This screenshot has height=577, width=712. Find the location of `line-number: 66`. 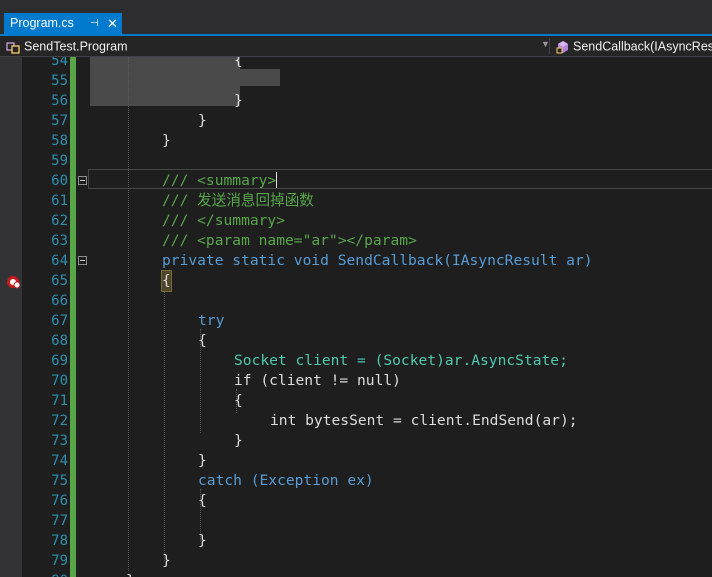

line-number: 66 is located at coordinates (59, 301).